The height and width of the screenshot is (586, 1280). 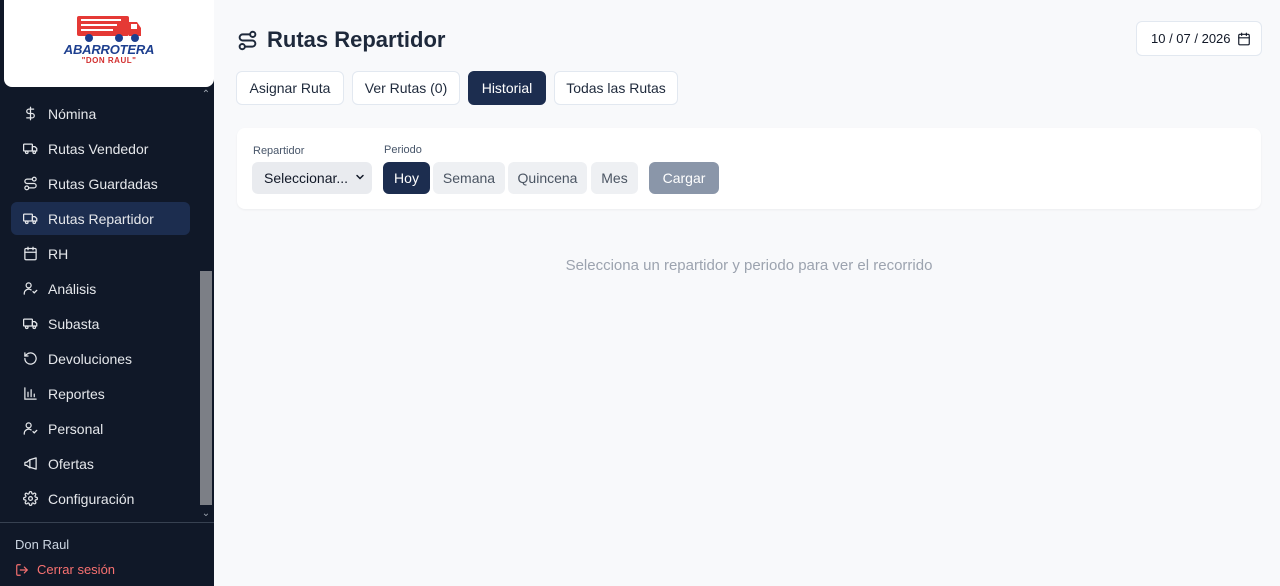 What do you see at coordinates (74, 323) in the screenshot?
I see `sidebar-item-label: Subasta` at bounding box center [74, 323].